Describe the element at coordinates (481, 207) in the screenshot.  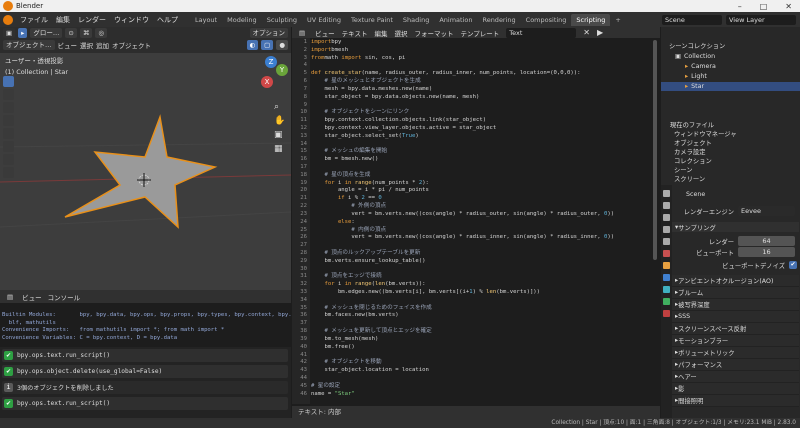
I see `code-line: # 外側の頂点` at that location.